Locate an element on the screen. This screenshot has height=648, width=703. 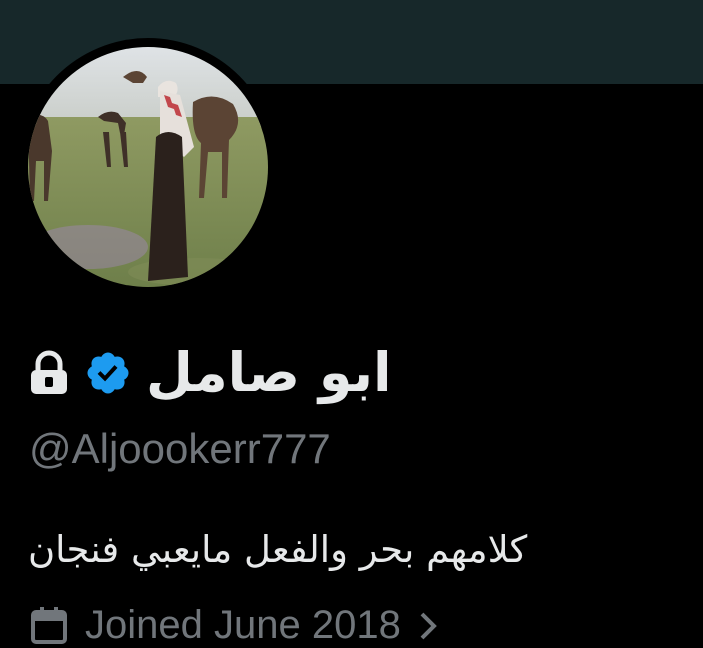
profile-bio: كلامهم بحر والفعل مايعبي فنجان is located at coordinates (278, 549).